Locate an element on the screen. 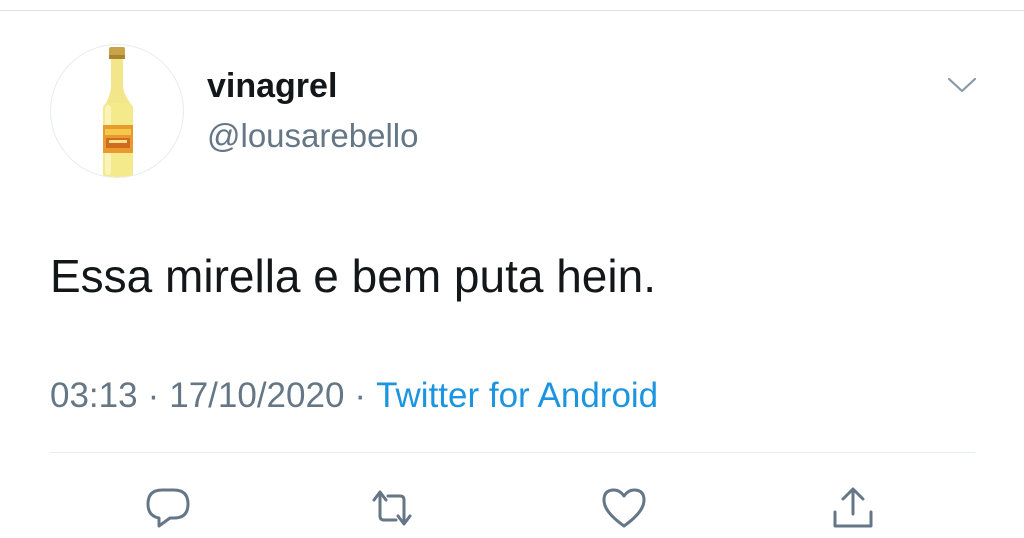 The height and width of the screenshot is (538, 1024). share-icon is located at coordinates (853, 507).